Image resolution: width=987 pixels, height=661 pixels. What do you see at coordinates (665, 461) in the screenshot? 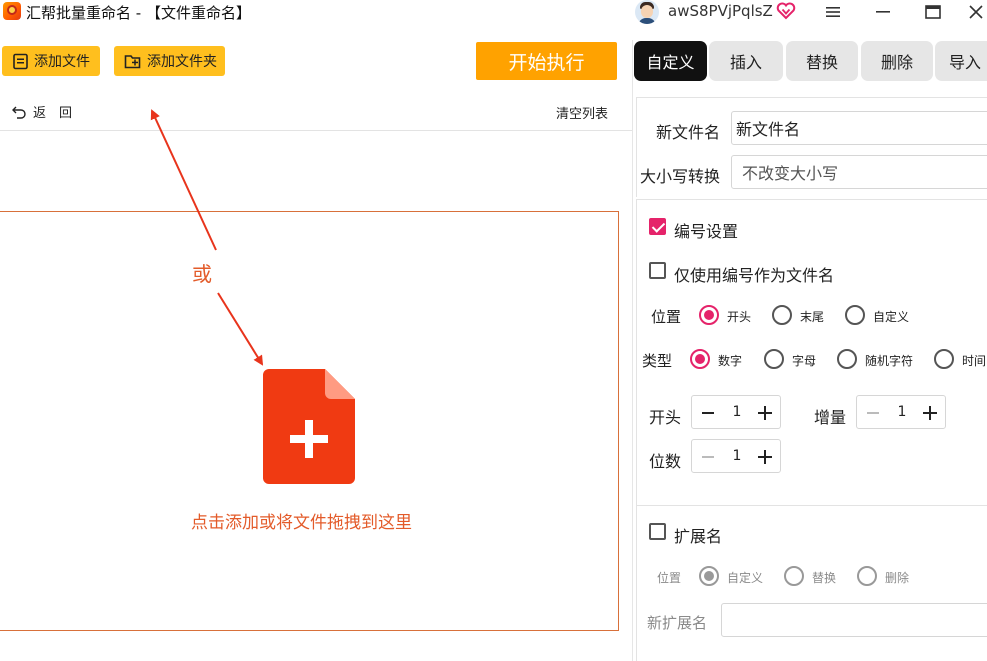
I see `digits-label: 位数` at bounding box center [665, 461].